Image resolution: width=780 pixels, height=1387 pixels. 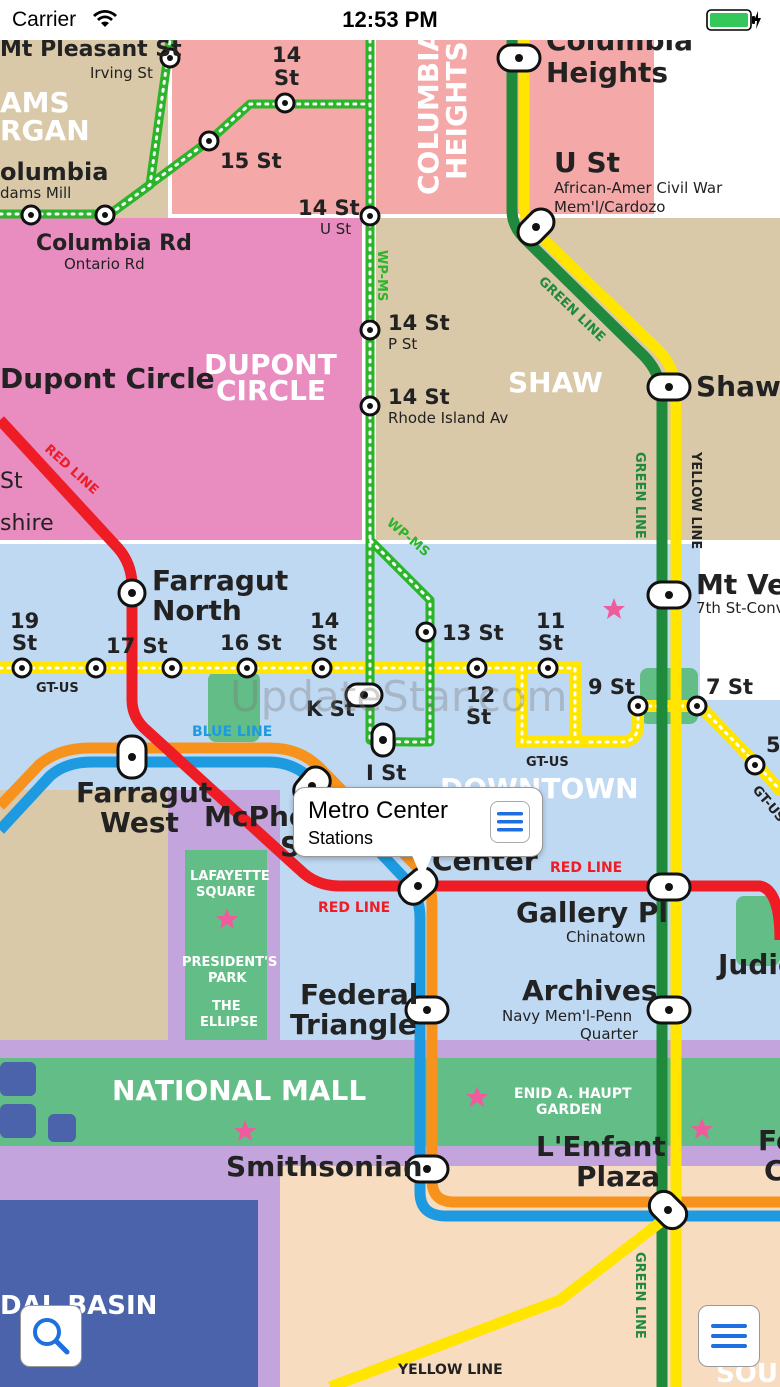 I want to click on status-bar: Carrier 12:53 PM, so click(x=390, y=20).